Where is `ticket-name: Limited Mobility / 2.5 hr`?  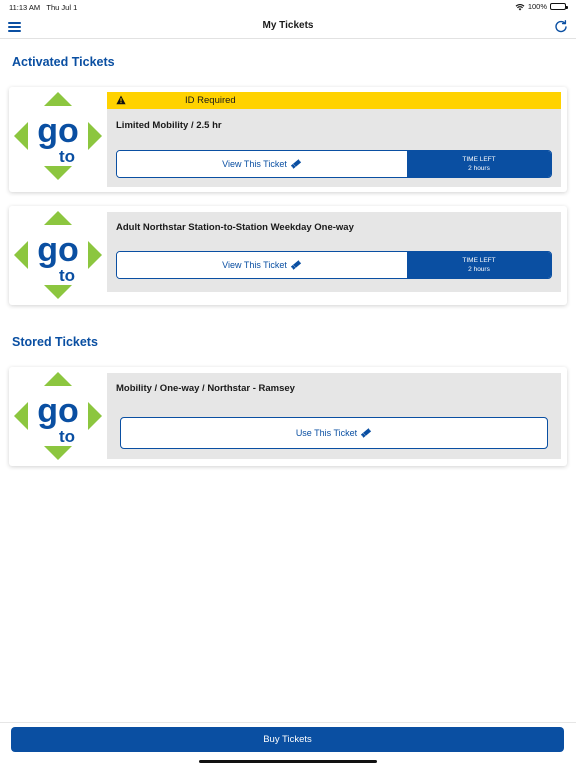 ticket-name: Limited Mobility / 2.5 hr is located at coordinates (169, 125).